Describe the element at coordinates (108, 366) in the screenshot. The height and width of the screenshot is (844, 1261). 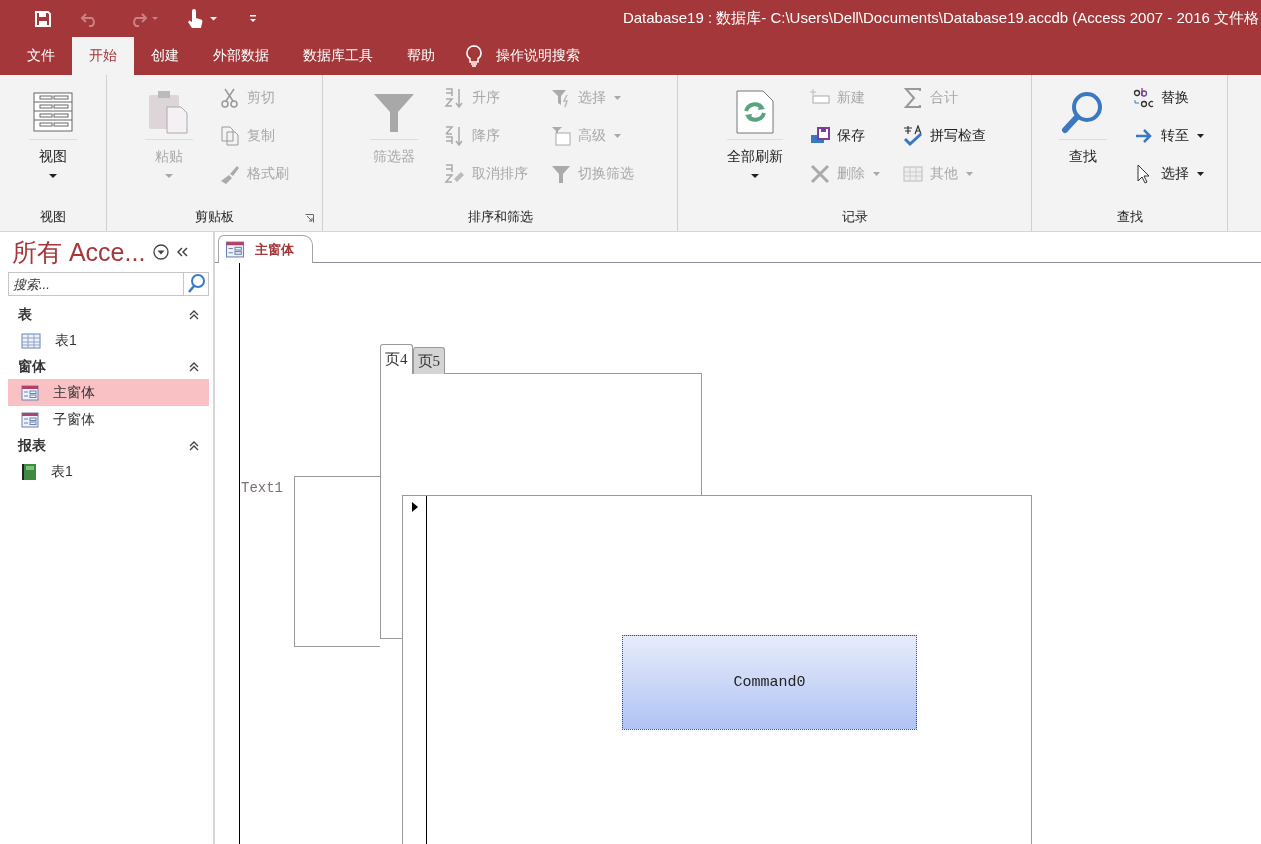
I see `nav-group-header: 窗体` at that location.